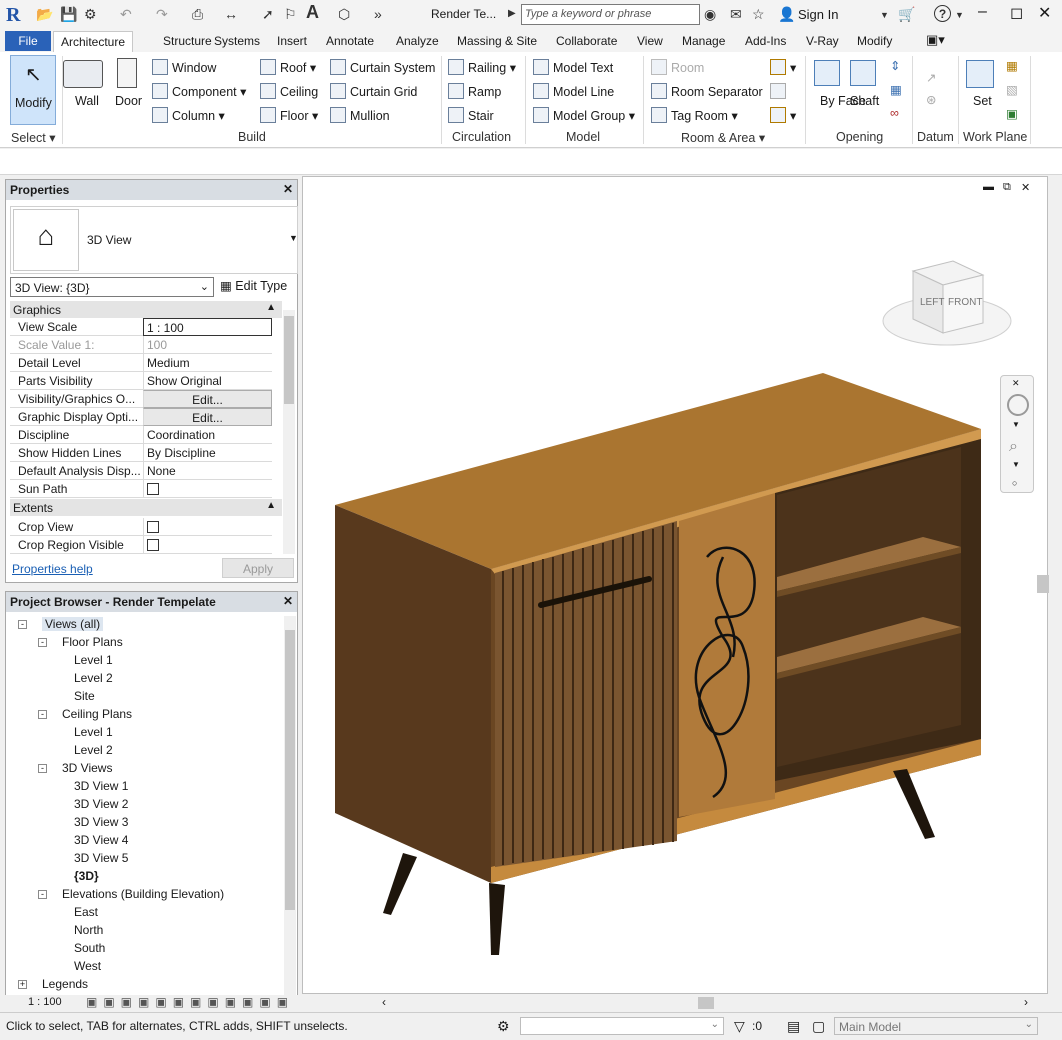 This screenshot has height=1040, width=1062. What do you see at coordinates (895, 65) in the screenshot?
I see `wall-opening-icon: ⇕` at bounding box center [895, 65].